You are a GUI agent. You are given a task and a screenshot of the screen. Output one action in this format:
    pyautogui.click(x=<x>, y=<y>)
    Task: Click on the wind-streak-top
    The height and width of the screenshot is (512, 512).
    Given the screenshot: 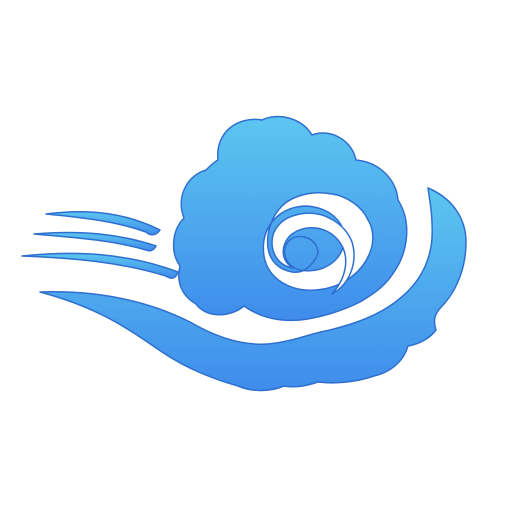 What is the action you would take?
    pyautogui.click(x=103, y=223)
    